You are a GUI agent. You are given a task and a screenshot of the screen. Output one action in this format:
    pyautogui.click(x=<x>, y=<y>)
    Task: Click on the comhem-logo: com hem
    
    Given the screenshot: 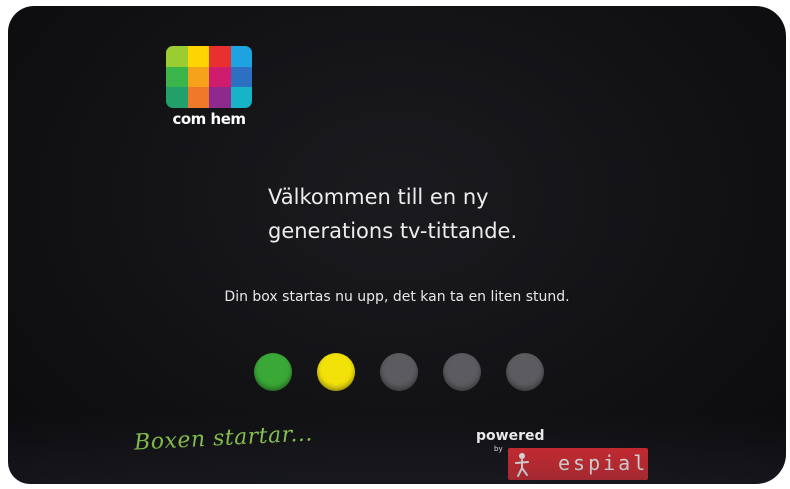 What is the action you would take?
    pyautogui.click(x=209, y=87)
    